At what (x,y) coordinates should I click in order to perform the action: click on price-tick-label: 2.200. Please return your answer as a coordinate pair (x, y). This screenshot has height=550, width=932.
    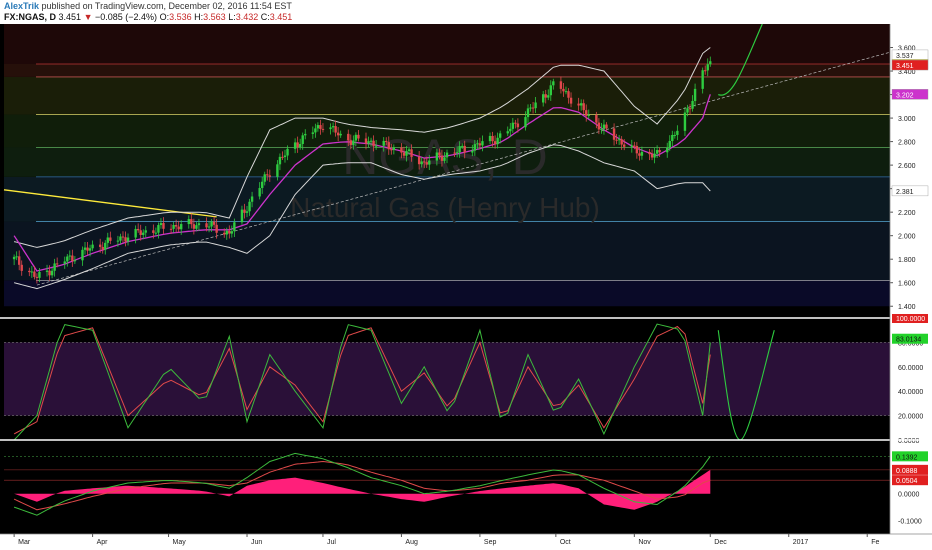
    Looking at the image, I should click on (907, 213).